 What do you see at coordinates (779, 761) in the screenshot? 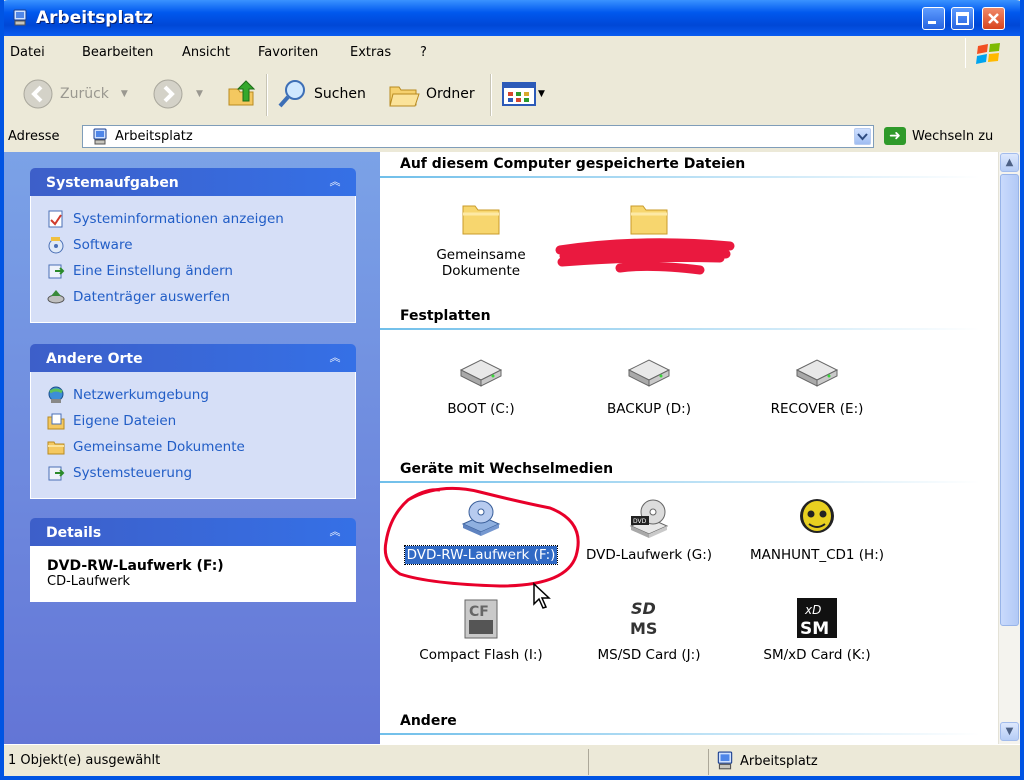
I see `status-location-label: Arbeitsplatz` at bounding box center [779, 761].